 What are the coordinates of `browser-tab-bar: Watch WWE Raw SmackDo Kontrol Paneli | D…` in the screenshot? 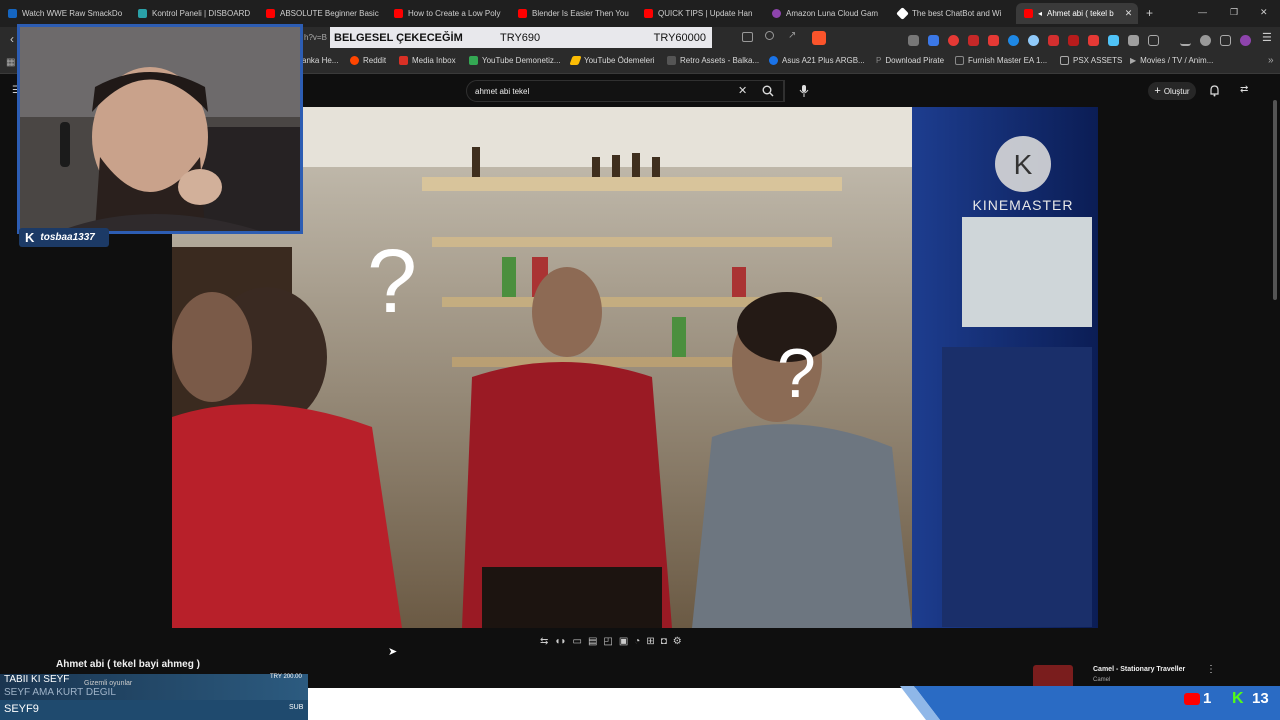 It's located at (640, 13).